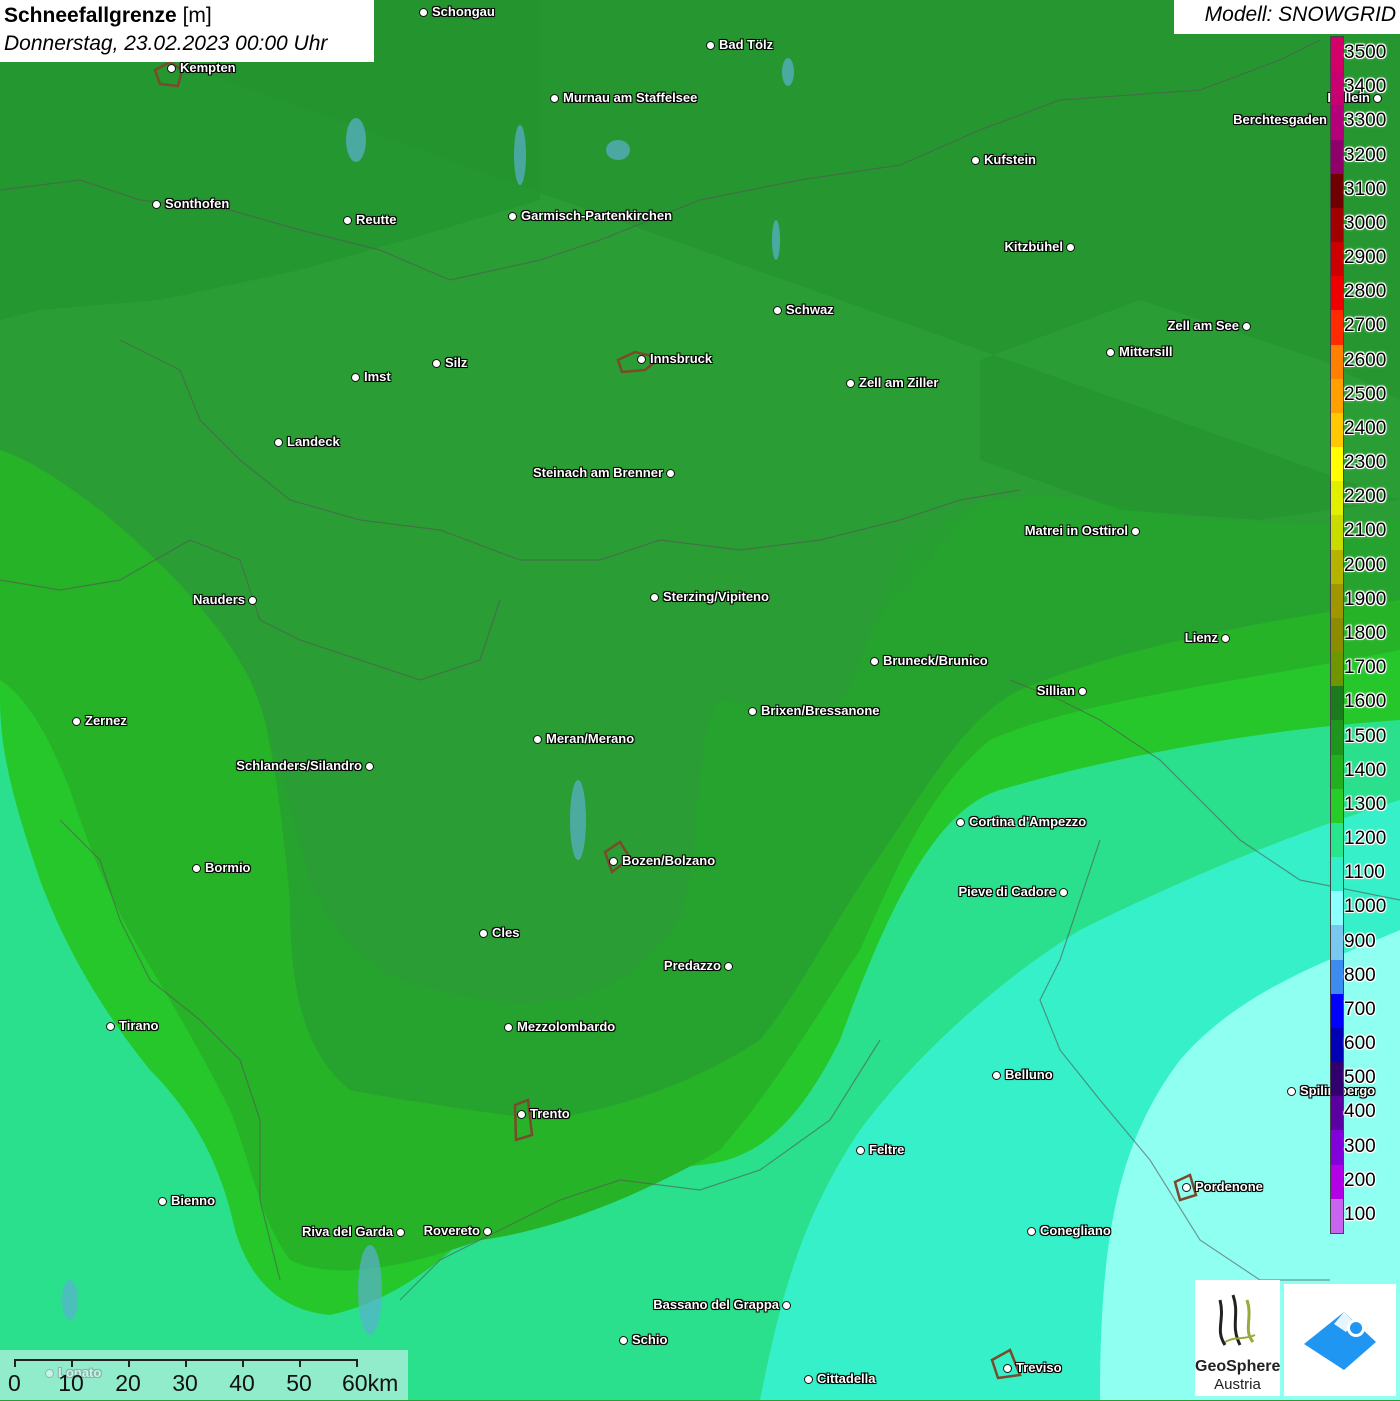 Image resolution: width=1400 pixels, height=1401 pixels. I want to click on city-label: Bienno, so click(193, 1200).